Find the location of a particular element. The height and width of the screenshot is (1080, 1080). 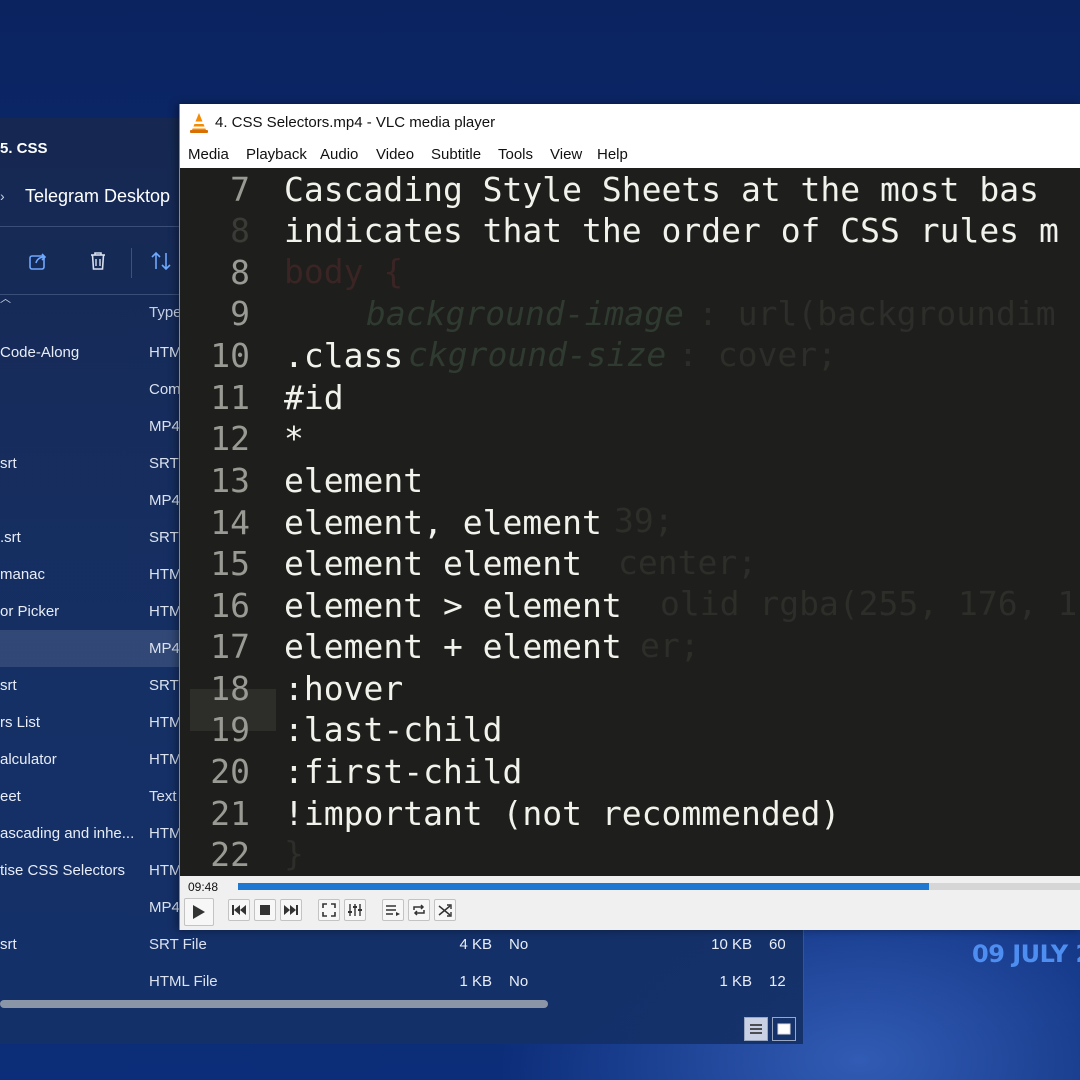

file-name: srt is located at coordinates (8, 944).